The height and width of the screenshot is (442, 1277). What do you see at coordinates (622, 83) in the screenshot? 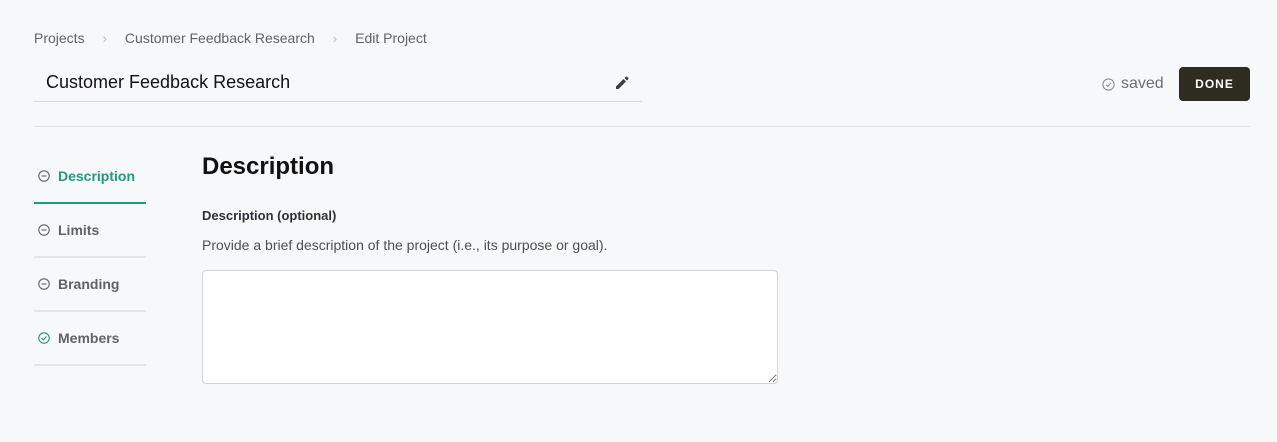
I see `pencil-icon` at bounding box center [622, 83].